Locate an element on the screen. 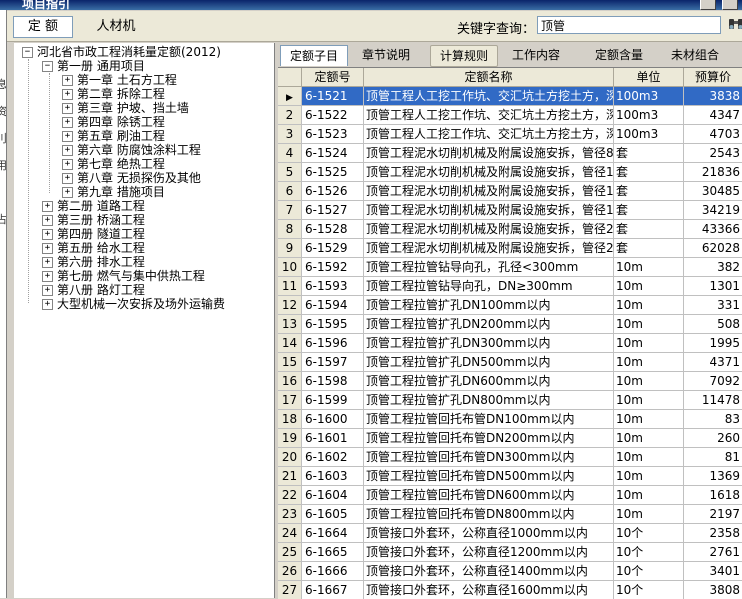 This screenshot has width=742, height=599. tree-node-chapter: +第八章 无损探伤及其他 is located at coordinates (131, 178).